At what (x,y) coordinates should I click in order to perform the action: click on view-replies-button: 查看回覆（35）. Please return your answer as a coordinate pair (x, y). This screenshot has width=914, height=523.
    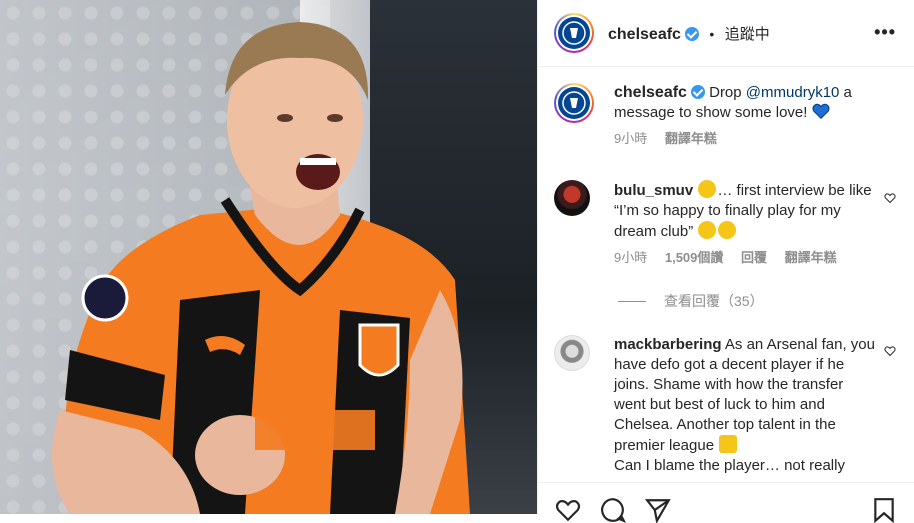
    Looking at the image, I should click on (691, 301).